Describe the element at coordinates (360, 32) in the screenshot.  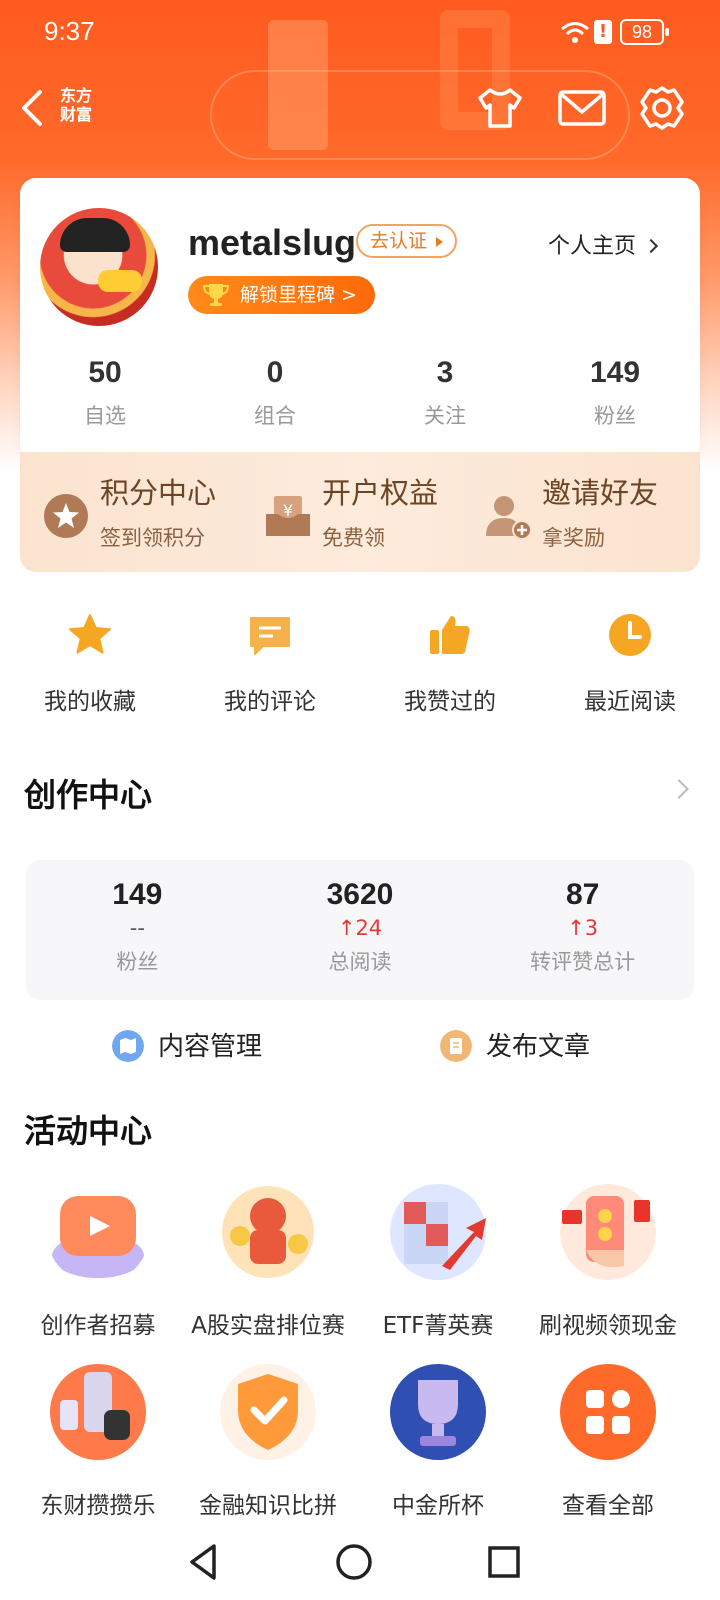
I see `status-bar: 9:37 ! 98` at that location.